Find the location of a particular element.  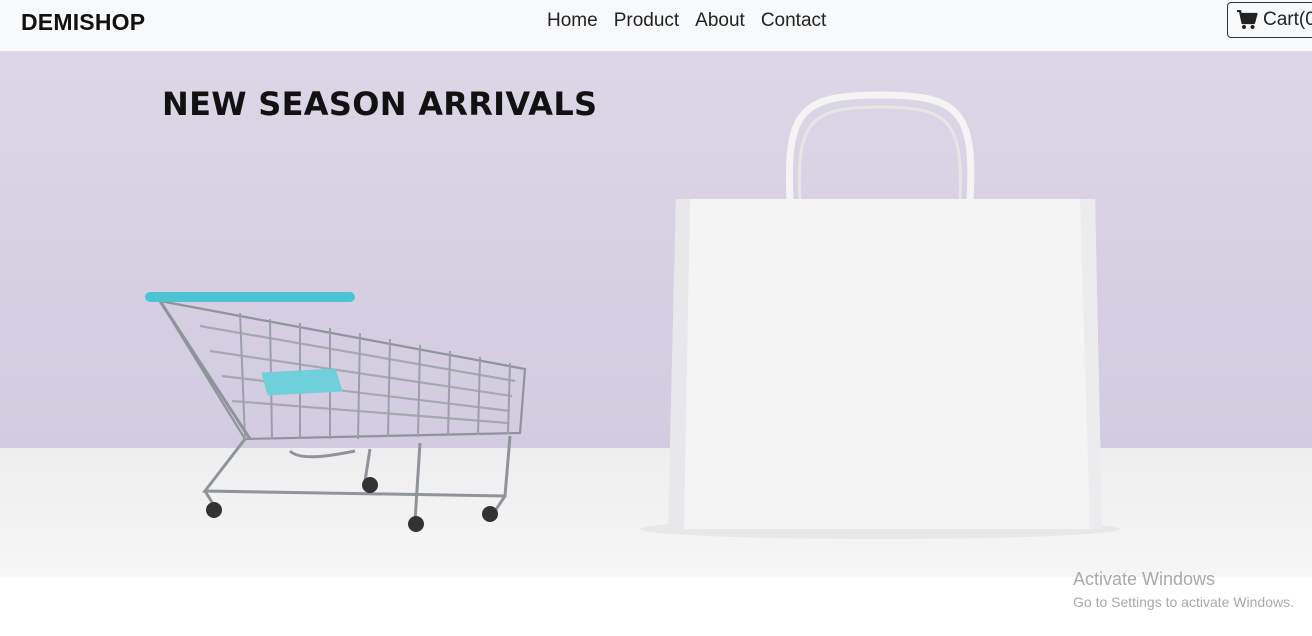

watermark-title: Activate Windows is located at coordinates (1144, 579).